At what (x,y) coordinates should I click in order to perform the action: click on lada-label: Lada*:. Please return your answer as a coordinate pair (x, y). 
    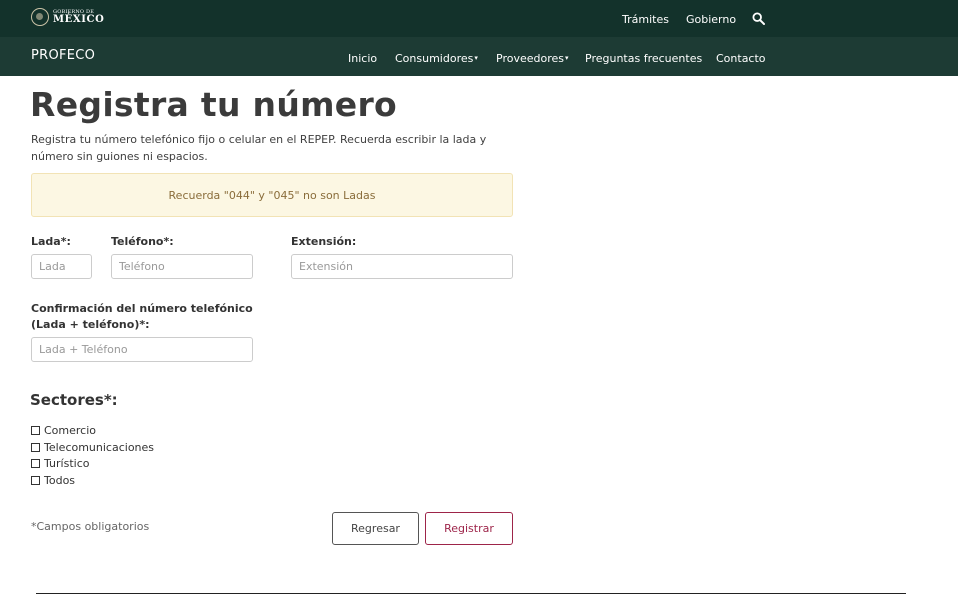
    Looking at the image, I should click on (51, 241).